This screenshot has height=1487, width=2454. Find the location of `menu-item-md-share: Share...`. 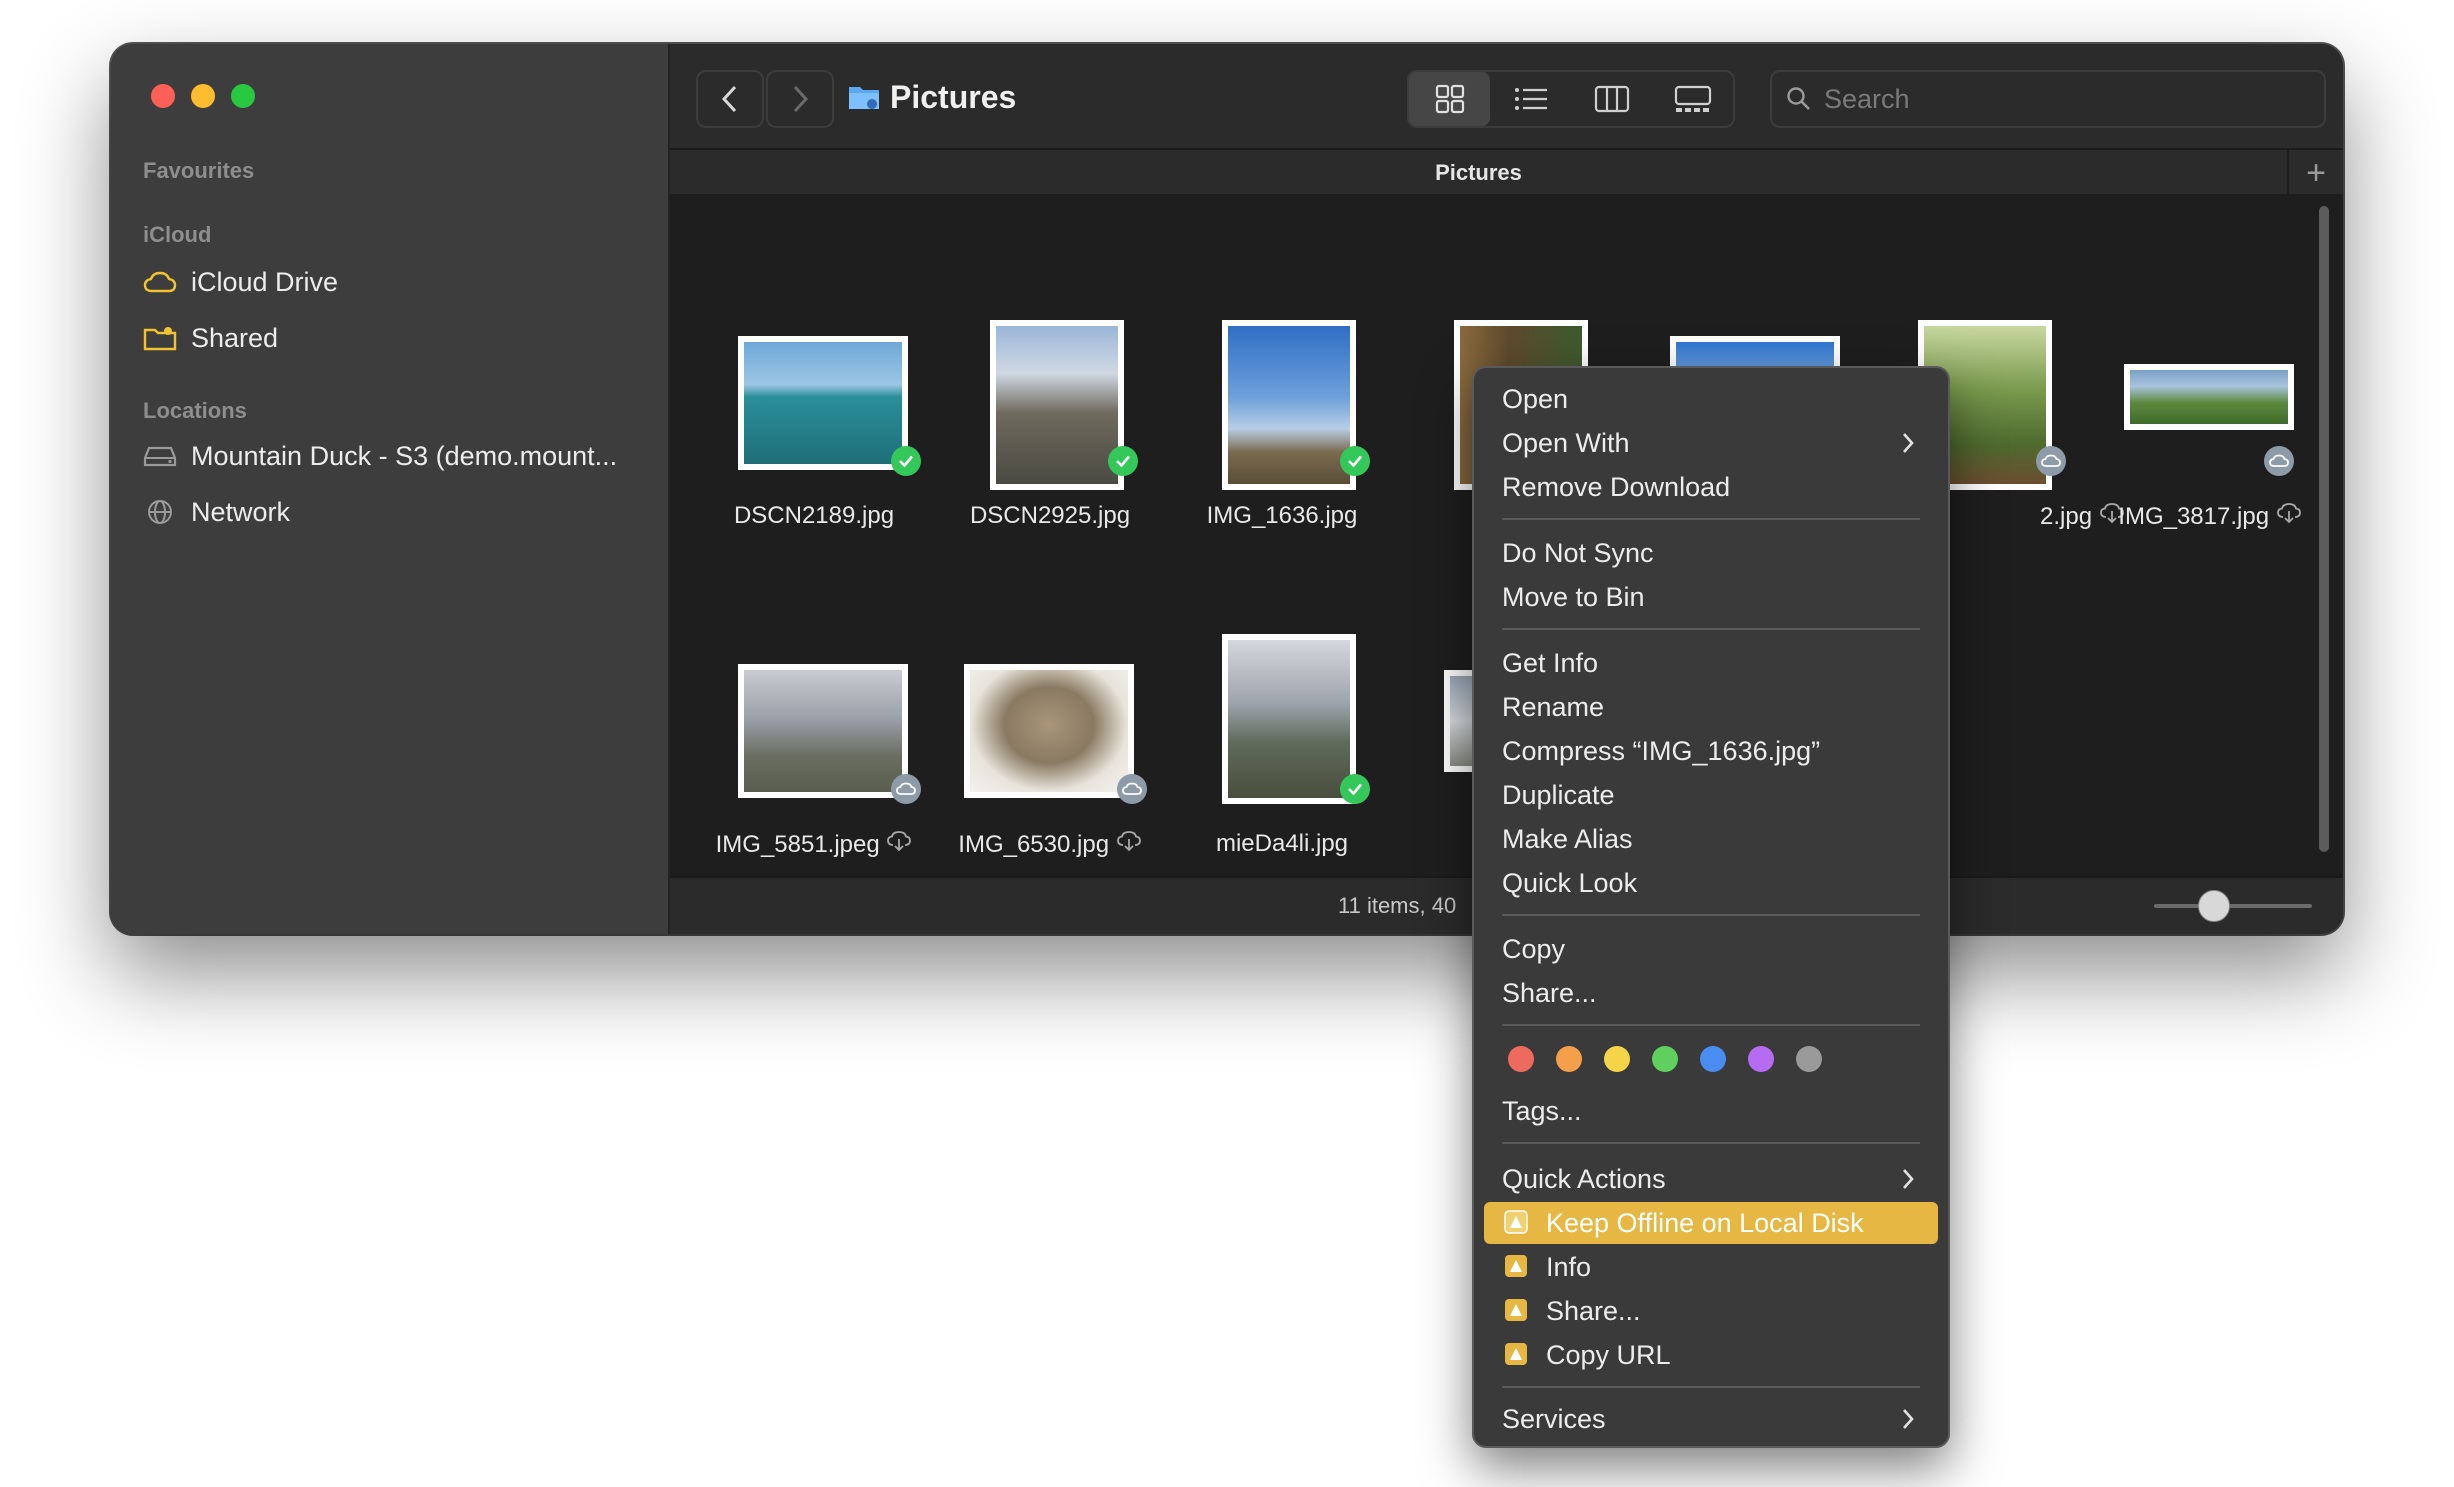

menu-item-md-share: Share... is located at coordinates (1711, 1311).